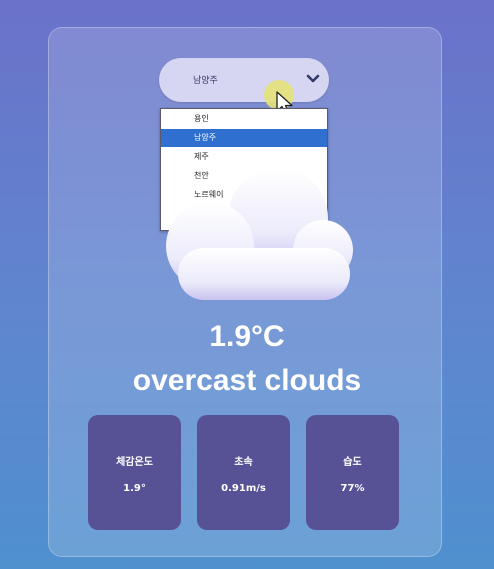 The height and width of the screenshot is (569, 494). I want to click on weather-description: overcast clouds, so click(247, 380).